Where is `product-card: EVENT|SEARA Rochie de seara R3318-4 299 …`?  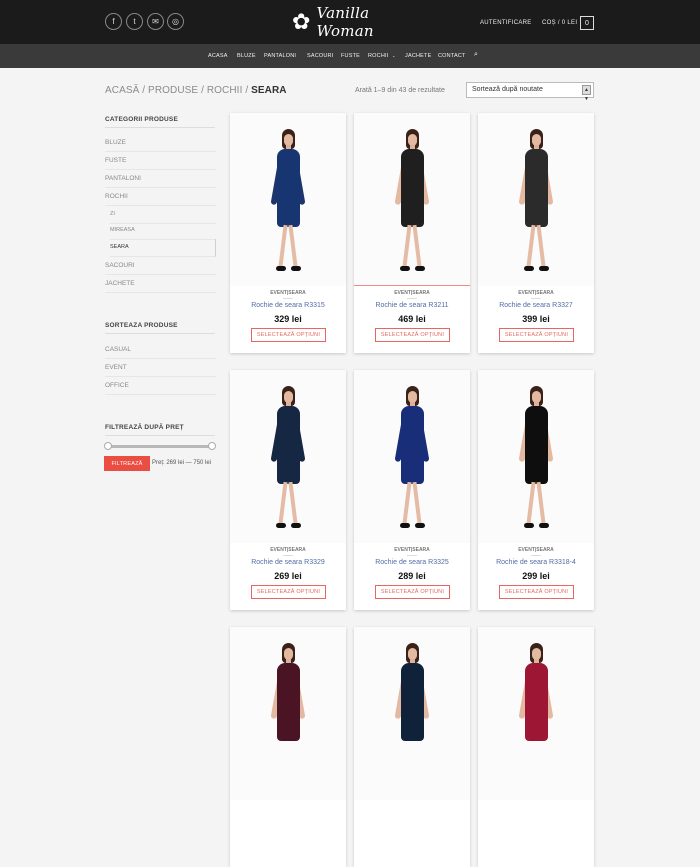
product-card: EVENT|SEARA Rochie de seara R3318-4 299 … is located at coordinates (536, 490).